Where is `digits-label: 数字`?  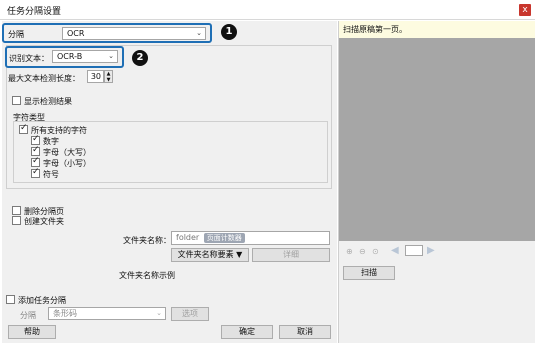 digits-label: 数字 is located at coordinates (51, 141).